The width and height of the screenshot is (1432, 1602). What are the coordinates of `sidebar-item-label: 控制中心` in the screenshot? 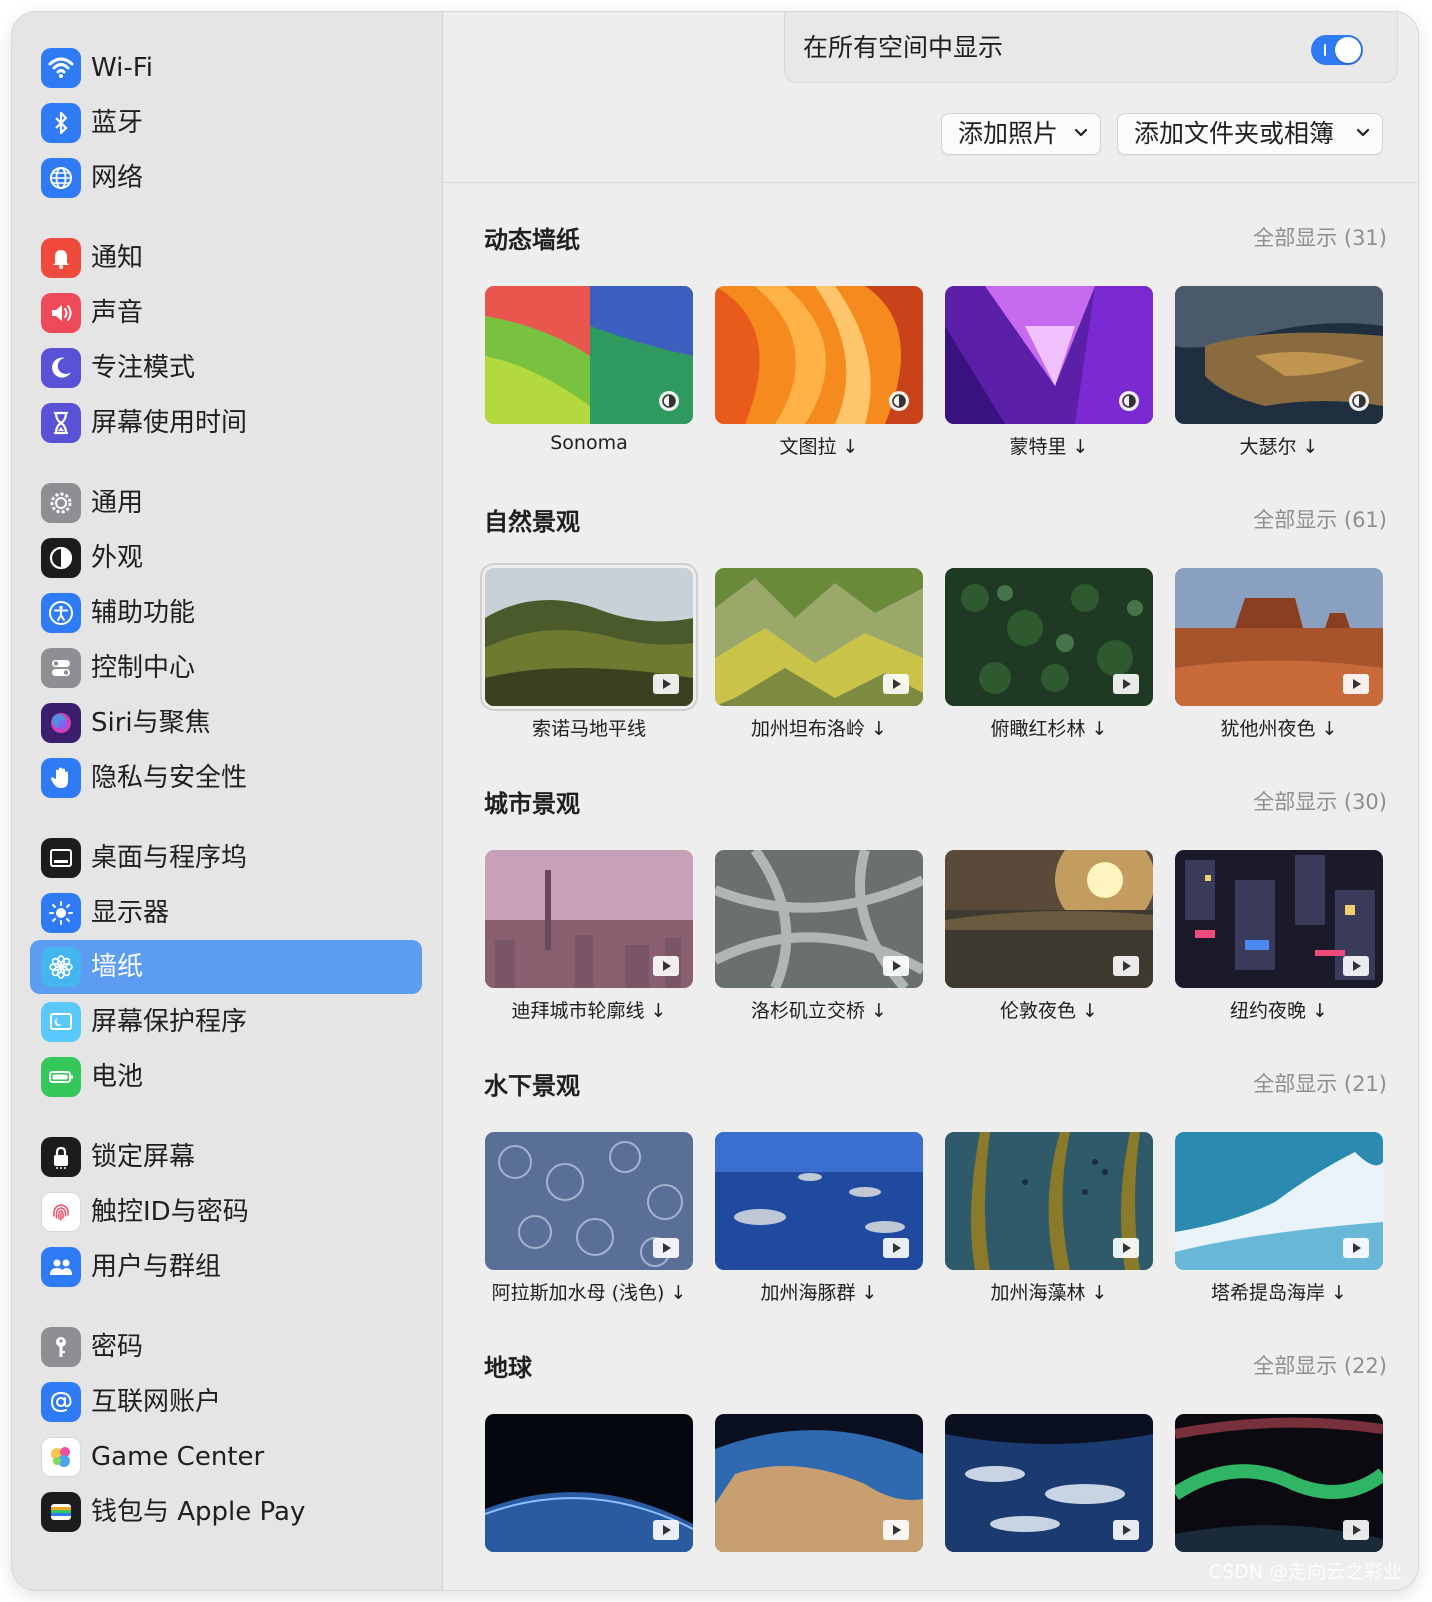 It's located at (143, 668).